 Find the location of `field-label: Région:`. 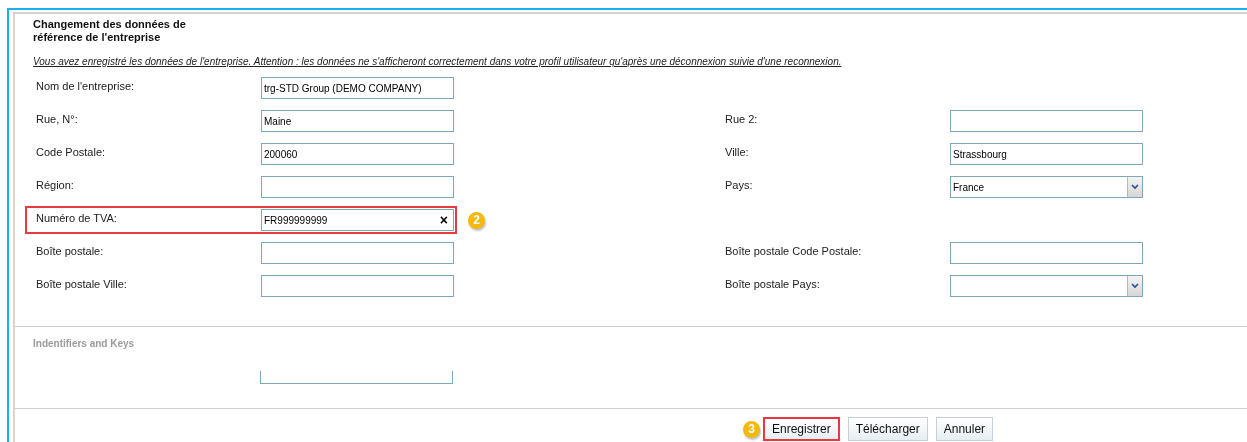

field-label: Région: is located at coordinates (55, 185).